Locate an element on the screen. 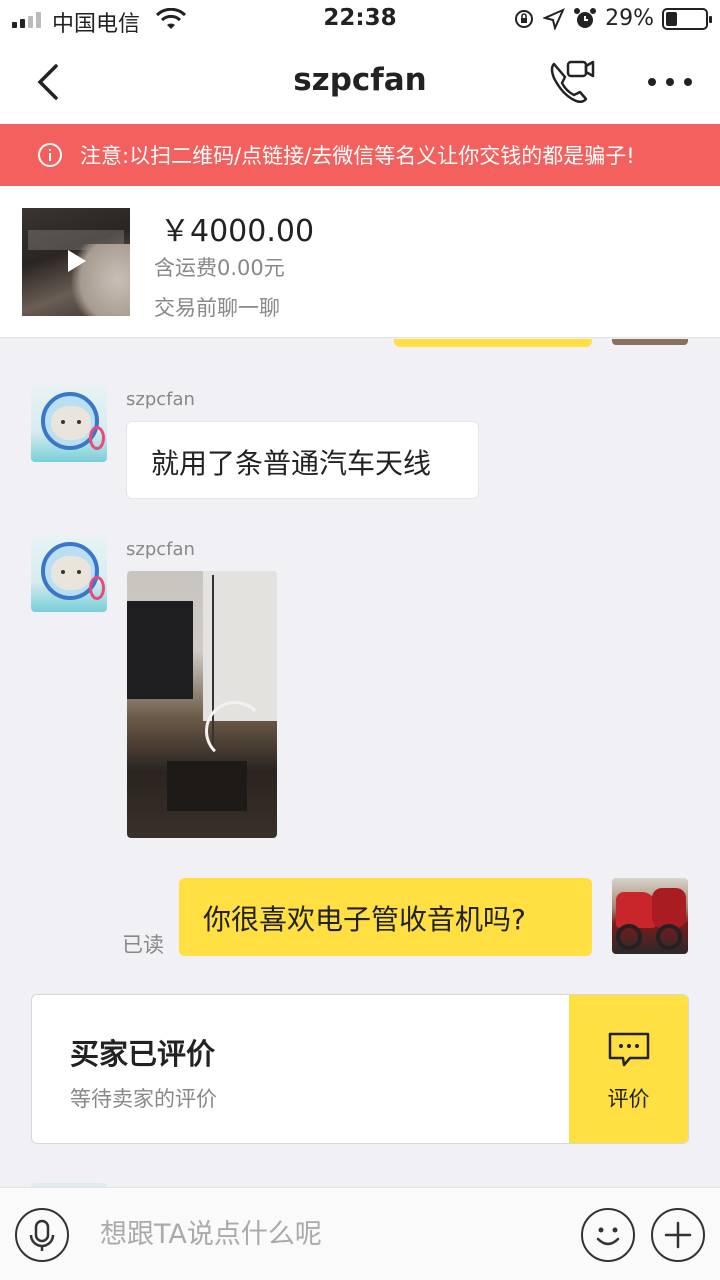 The width and height of the screenshot is (720, 1280). incoming-message-bubble: 就用了条普通汽车天线 is located at coordinates (302, 460).